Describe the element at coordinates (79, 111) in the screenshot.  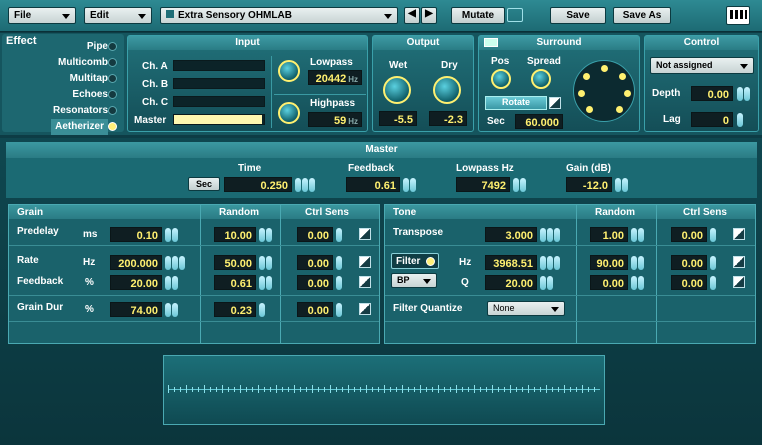
I see `effect-item-resonators: Resonators` at that location.